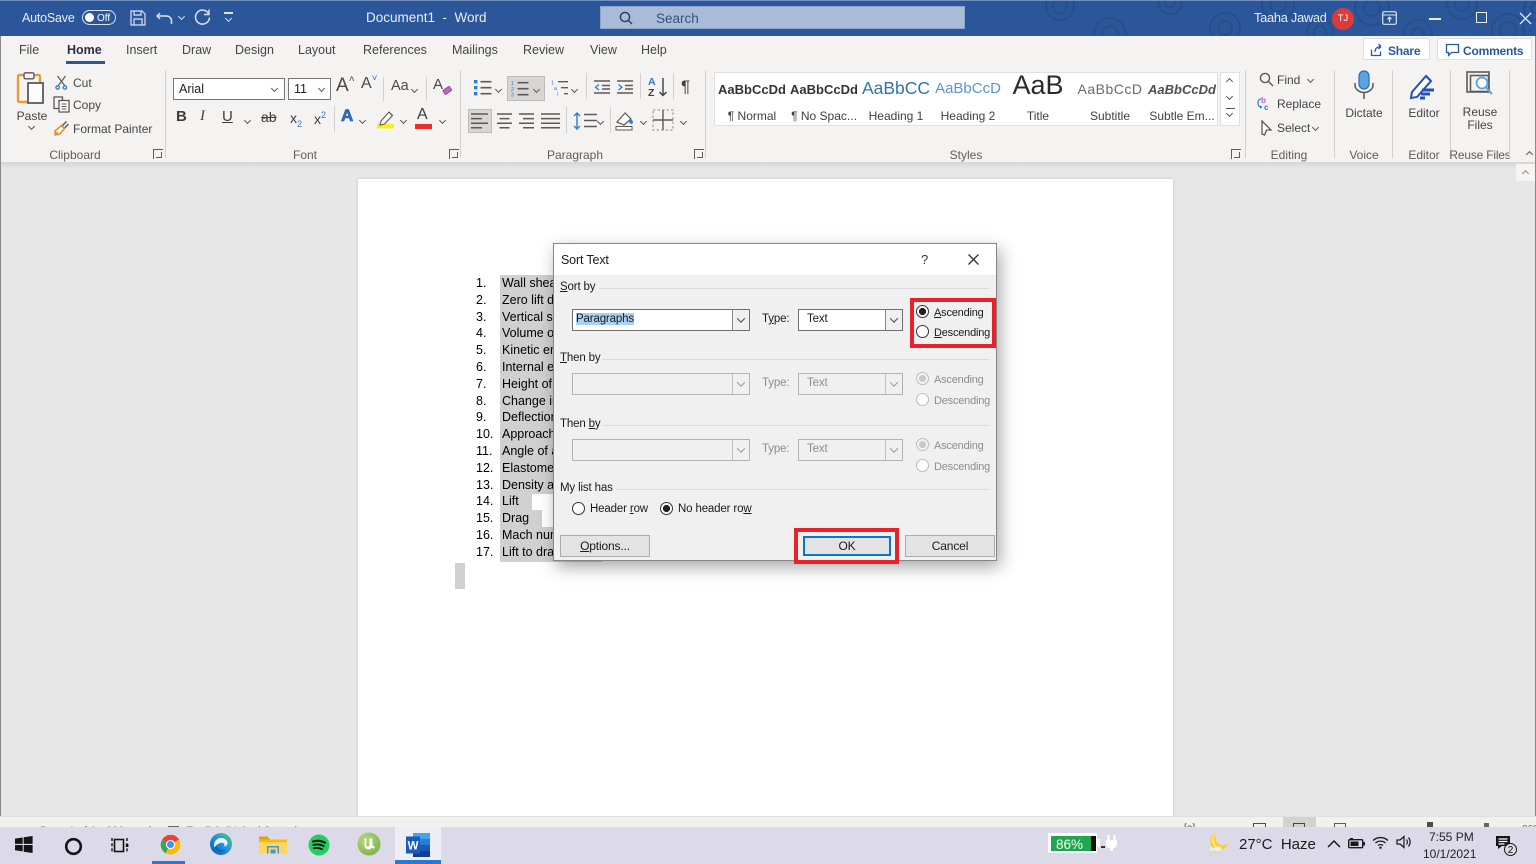 The image size is (1536, 864). Describe the element at coordinates (413, 847) in the screenshot. I see `svg-text: W` at that location.